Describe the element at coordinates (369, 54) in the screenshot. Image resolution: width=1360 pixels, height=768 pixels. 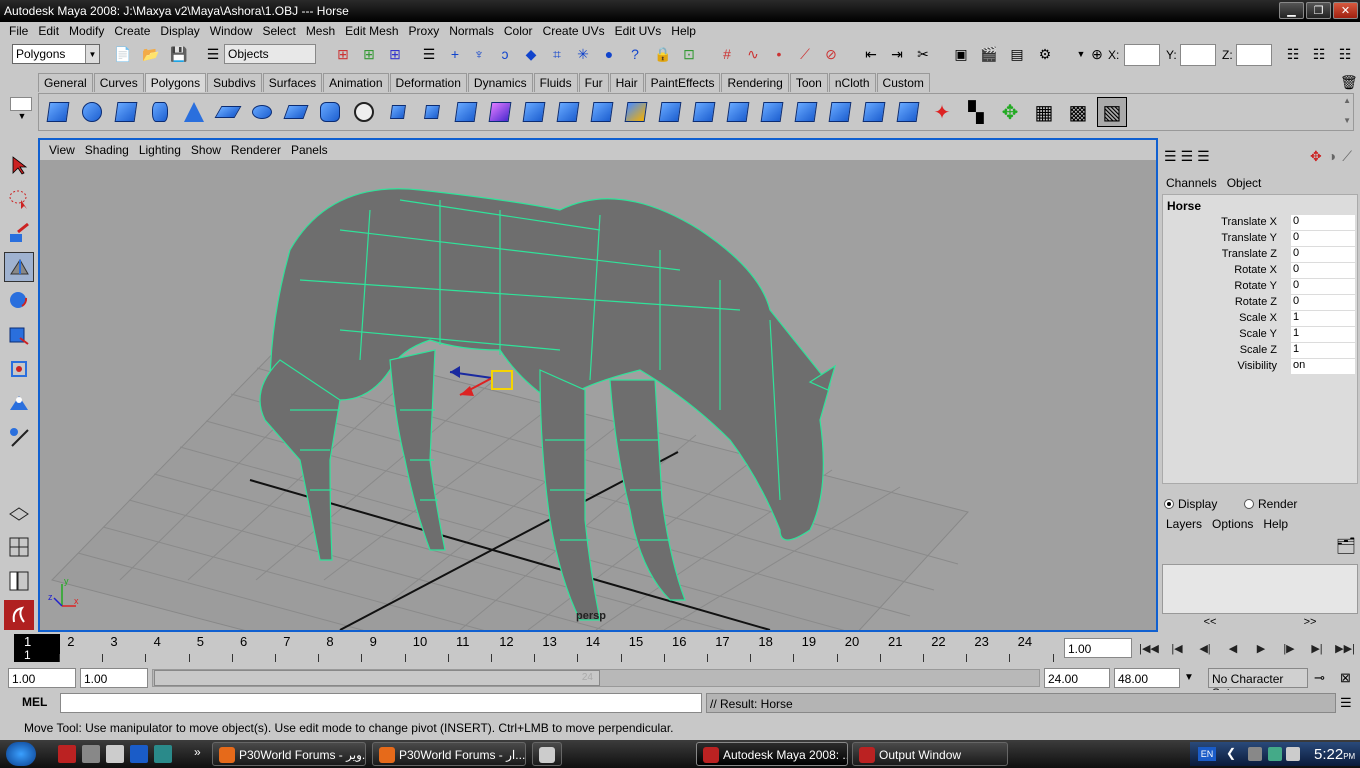
I see `select-object-icon: ⊞` at that location.